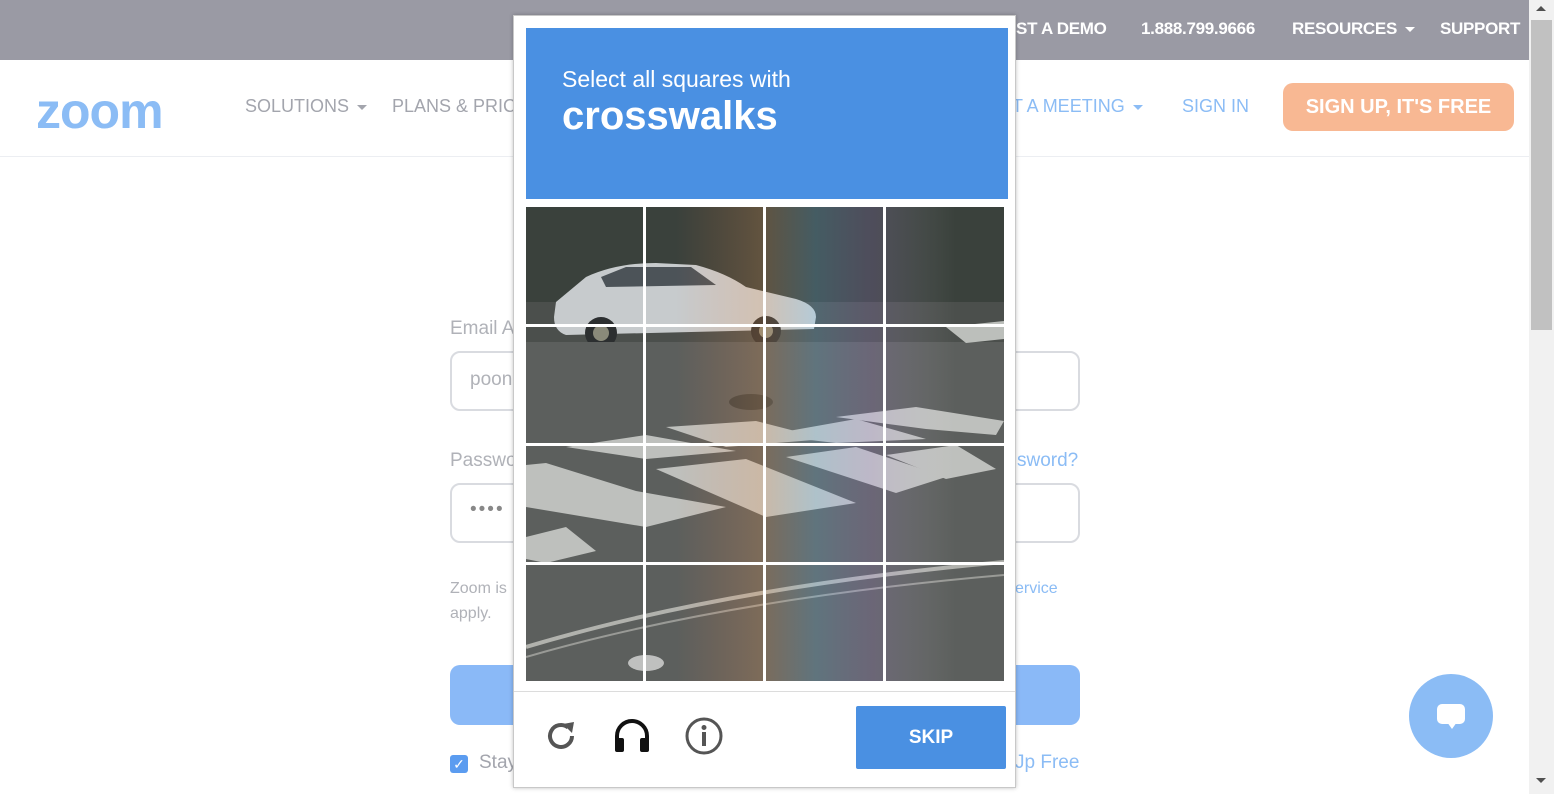  I want to click on scrollbar, so click(1541, 397).